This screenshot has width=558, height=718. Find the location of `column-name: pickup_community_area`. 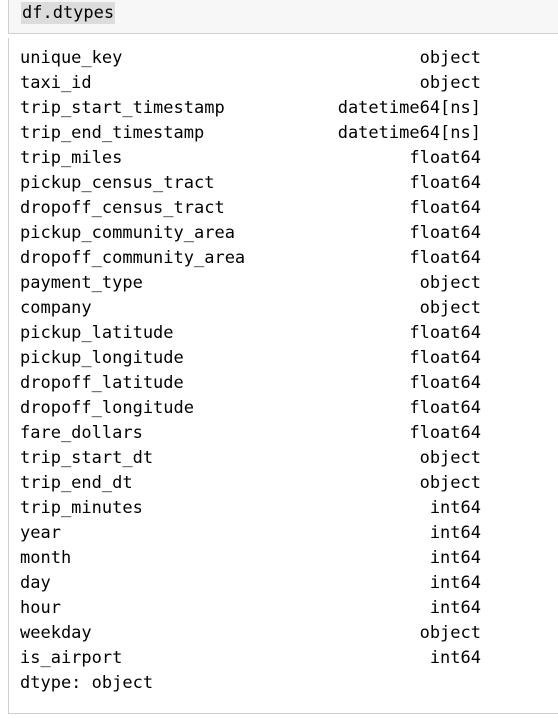

column-name: pickup_community_area is located at coordinates (127, 233).